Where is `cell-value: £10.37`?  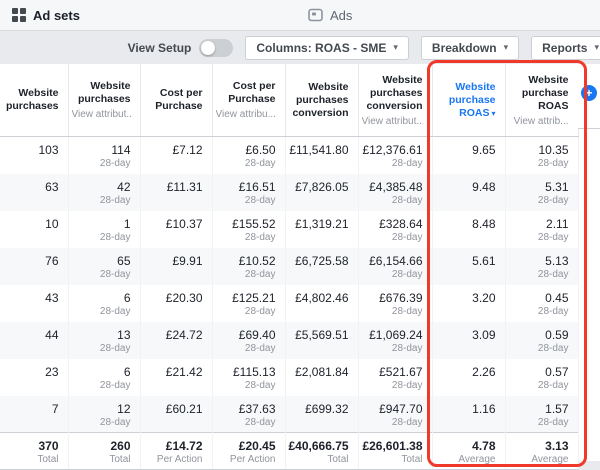 cell-value: £10.37 is located at coordinates (184, 223).